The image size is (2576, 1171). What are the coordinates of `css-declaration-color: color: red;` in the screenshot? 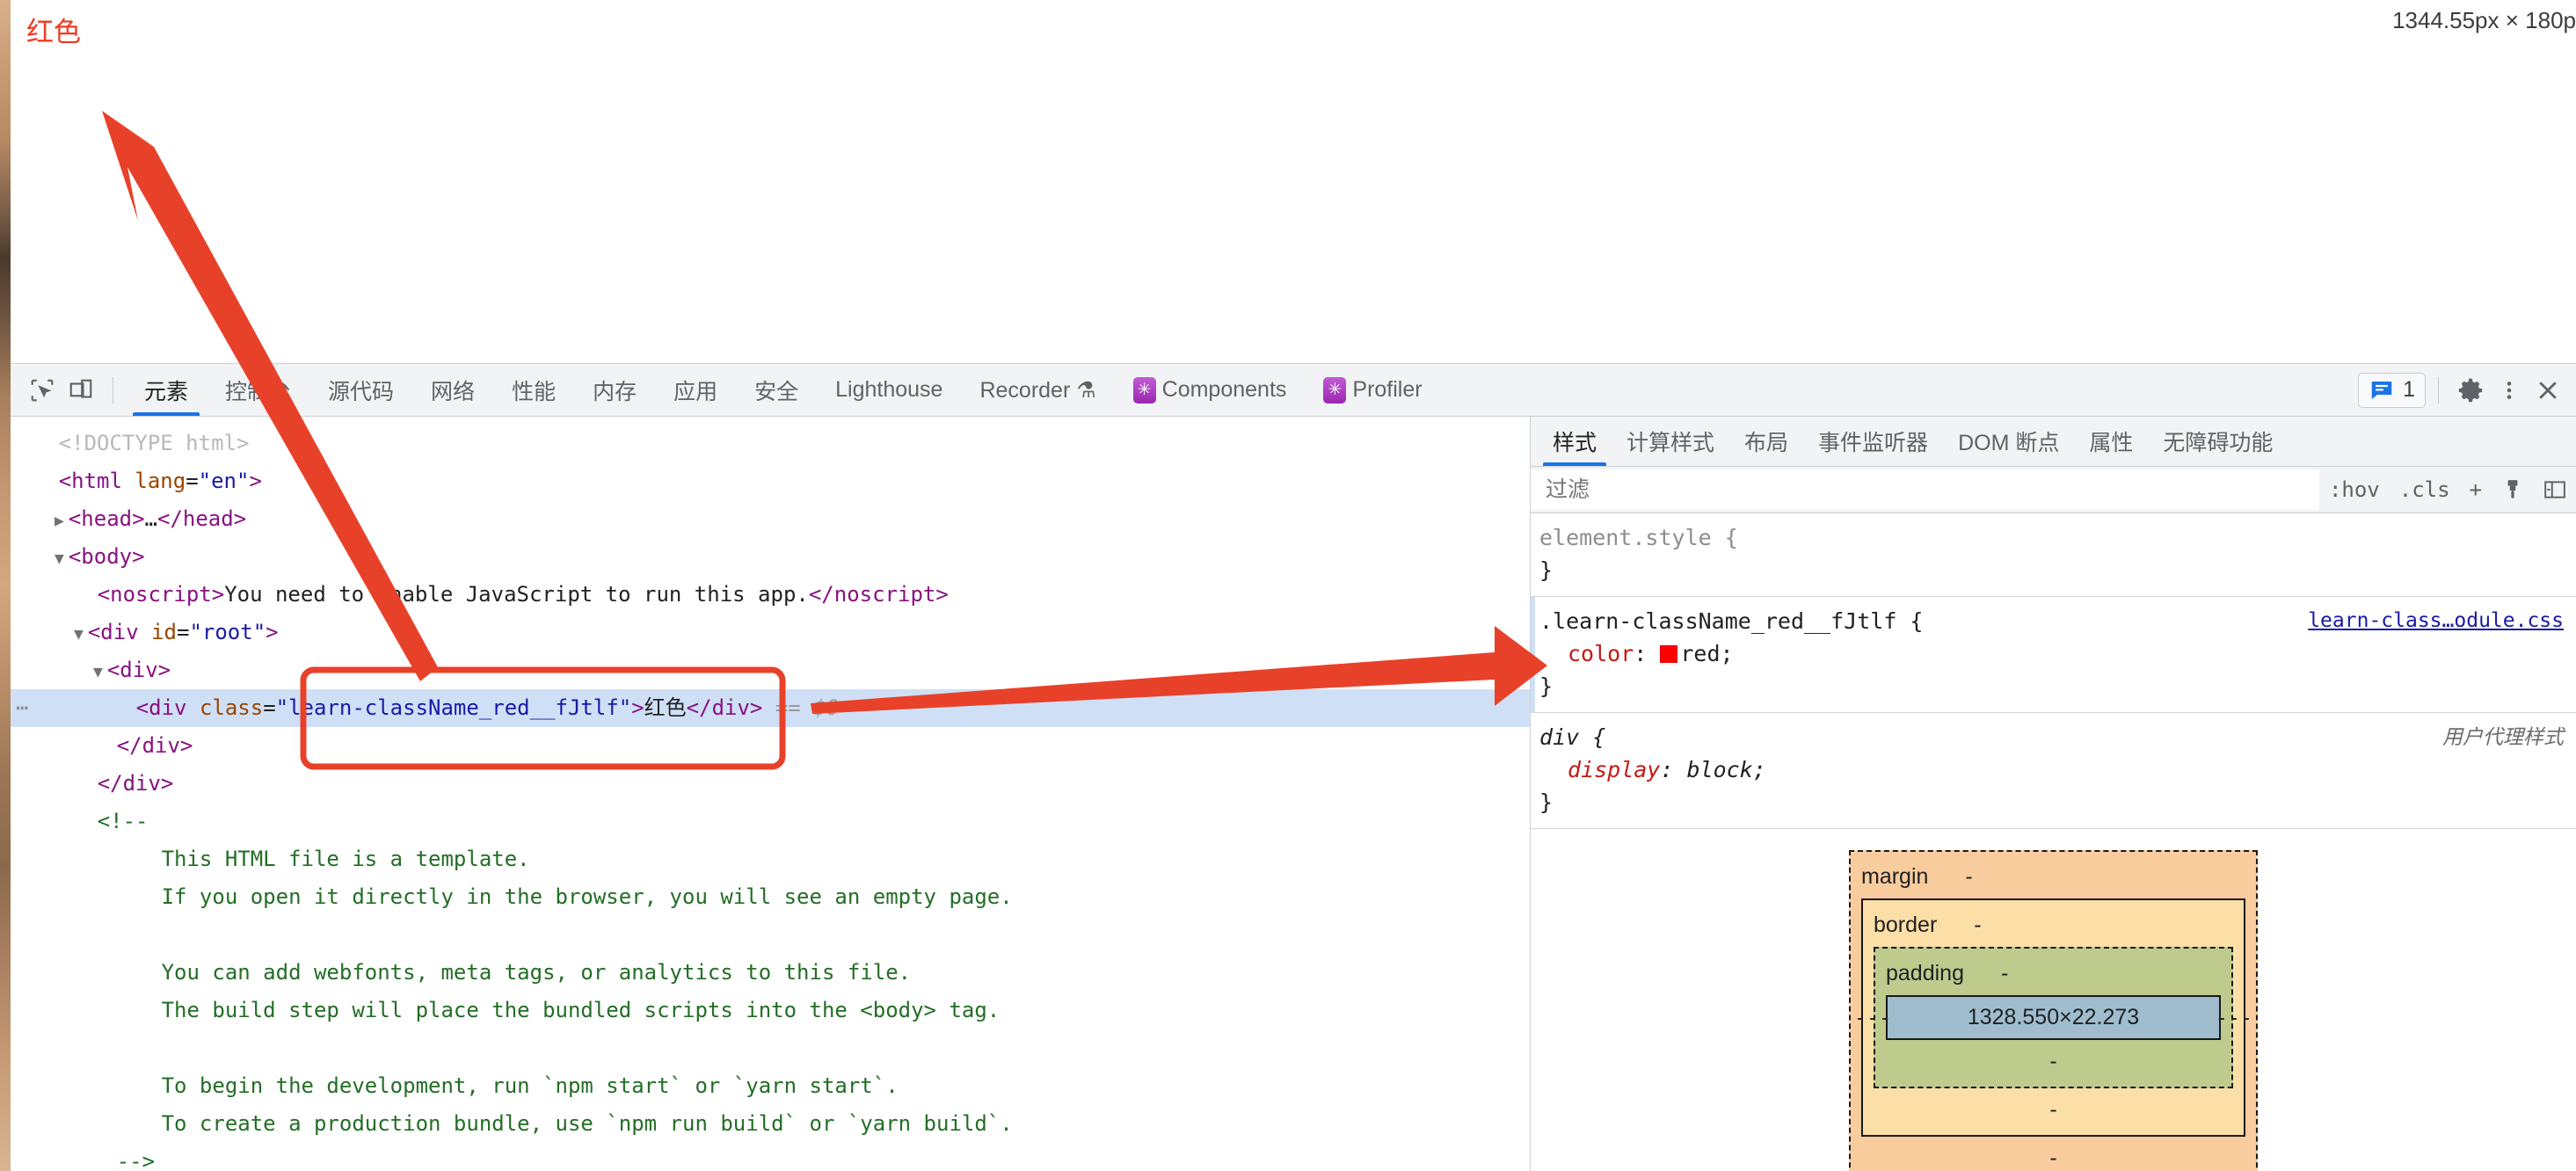 It's located at (2053, 653).